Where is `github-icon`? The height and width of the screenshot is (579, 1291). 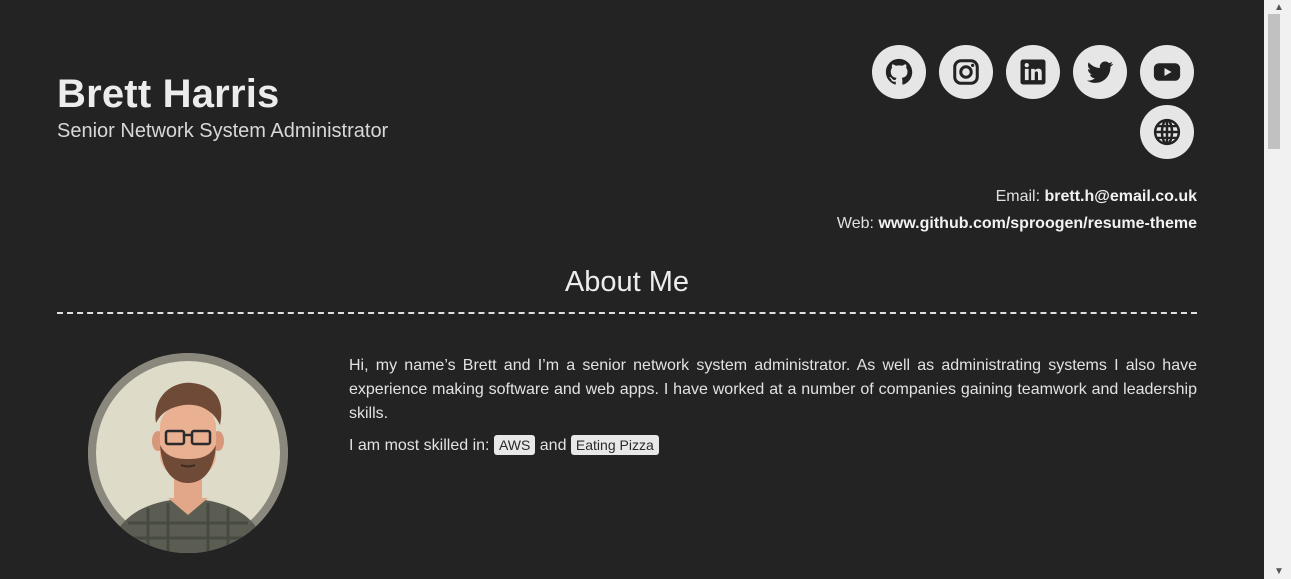 github-icon is located at coordinates (899, 71).